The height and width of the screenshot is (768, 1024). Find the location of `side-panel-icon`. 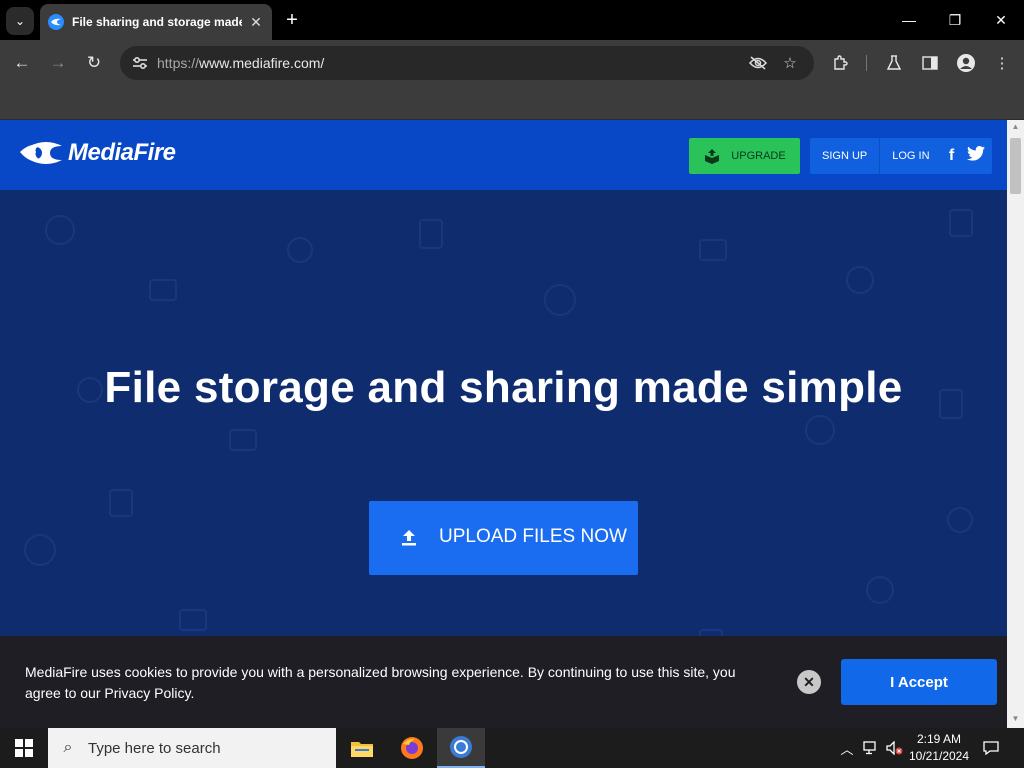

side-panel-icon is located at coordinates (930, 63).